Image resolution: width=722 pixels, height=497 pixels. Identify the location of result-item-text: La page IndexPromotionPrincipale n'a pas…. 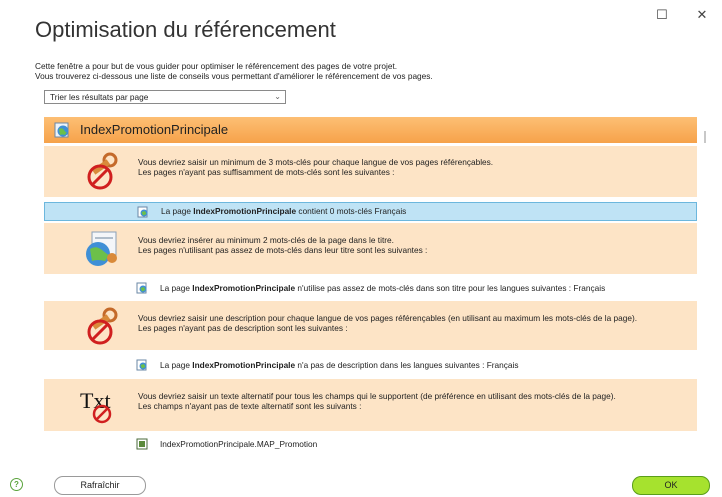
(339, 365).